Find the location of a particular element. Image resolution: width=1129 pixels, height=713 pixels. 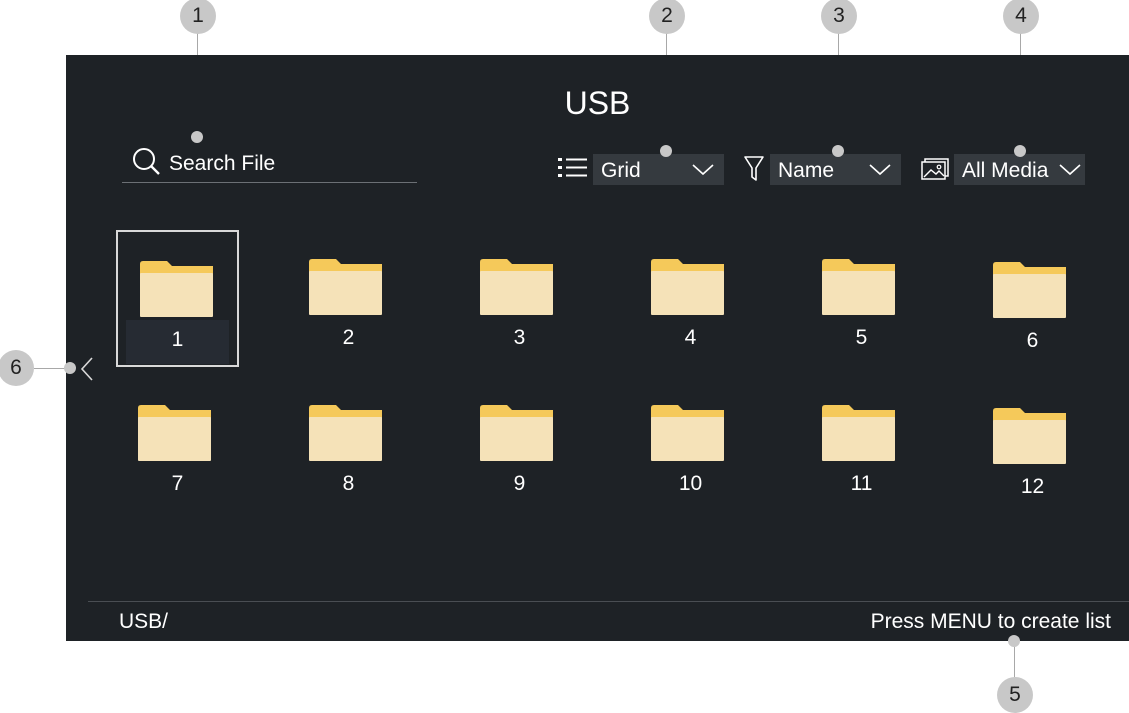

callout-badge-3: 3 is located at coordinates (839, 17).